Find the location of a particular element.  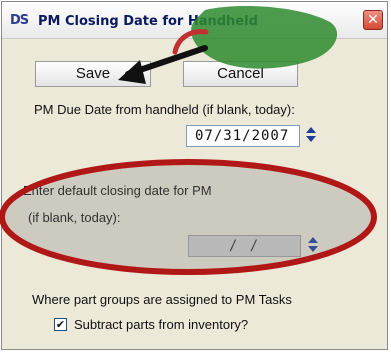

close-button: ✕ is located at coordinates (373, 20).